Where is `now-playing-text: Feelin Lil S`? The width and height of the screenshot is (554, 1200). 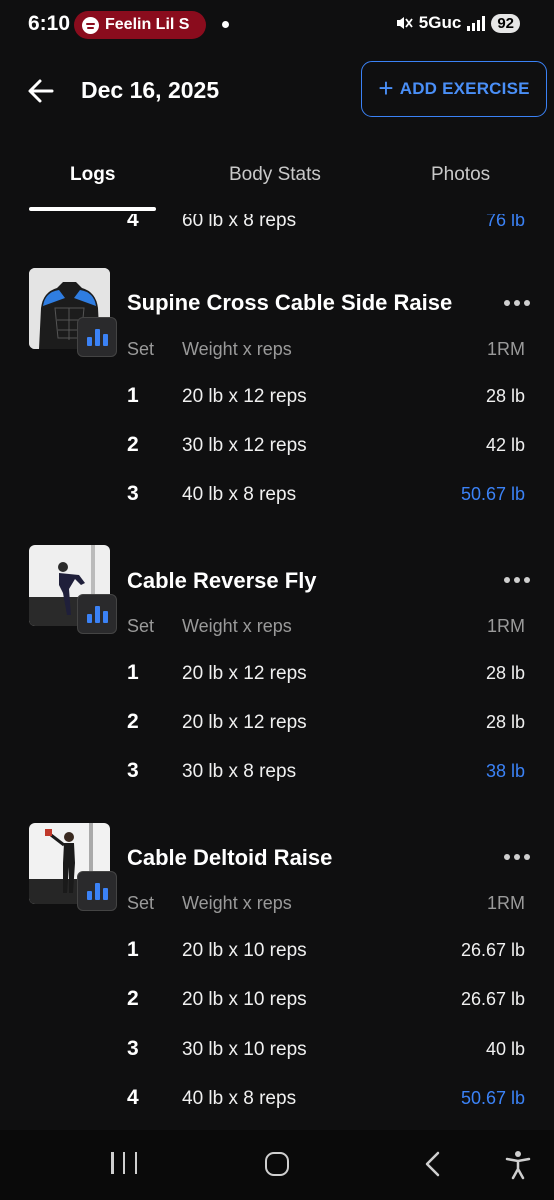 now-playing-text: Feelin Lil S is located at coordinates (147, 24).